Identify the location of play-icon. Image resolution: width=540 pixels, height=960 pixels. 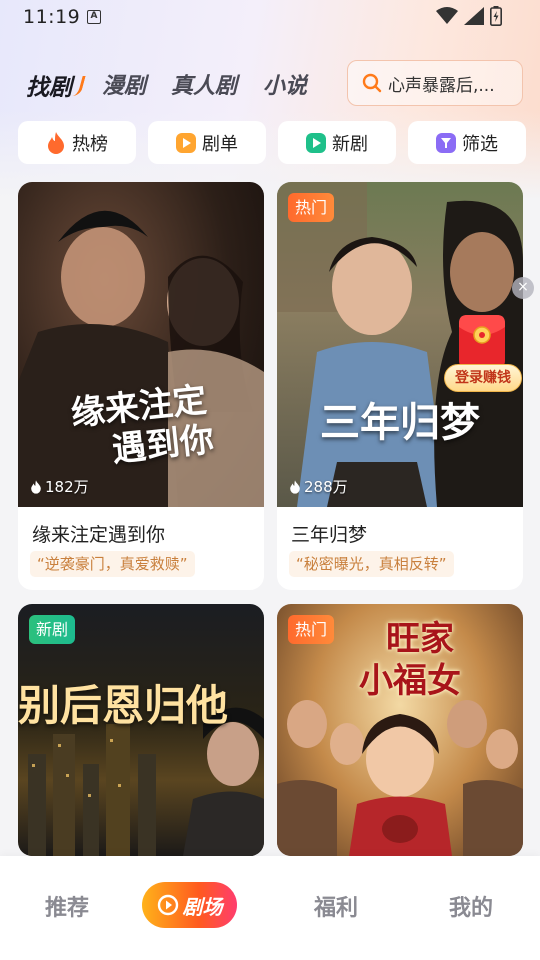
(316, 142).